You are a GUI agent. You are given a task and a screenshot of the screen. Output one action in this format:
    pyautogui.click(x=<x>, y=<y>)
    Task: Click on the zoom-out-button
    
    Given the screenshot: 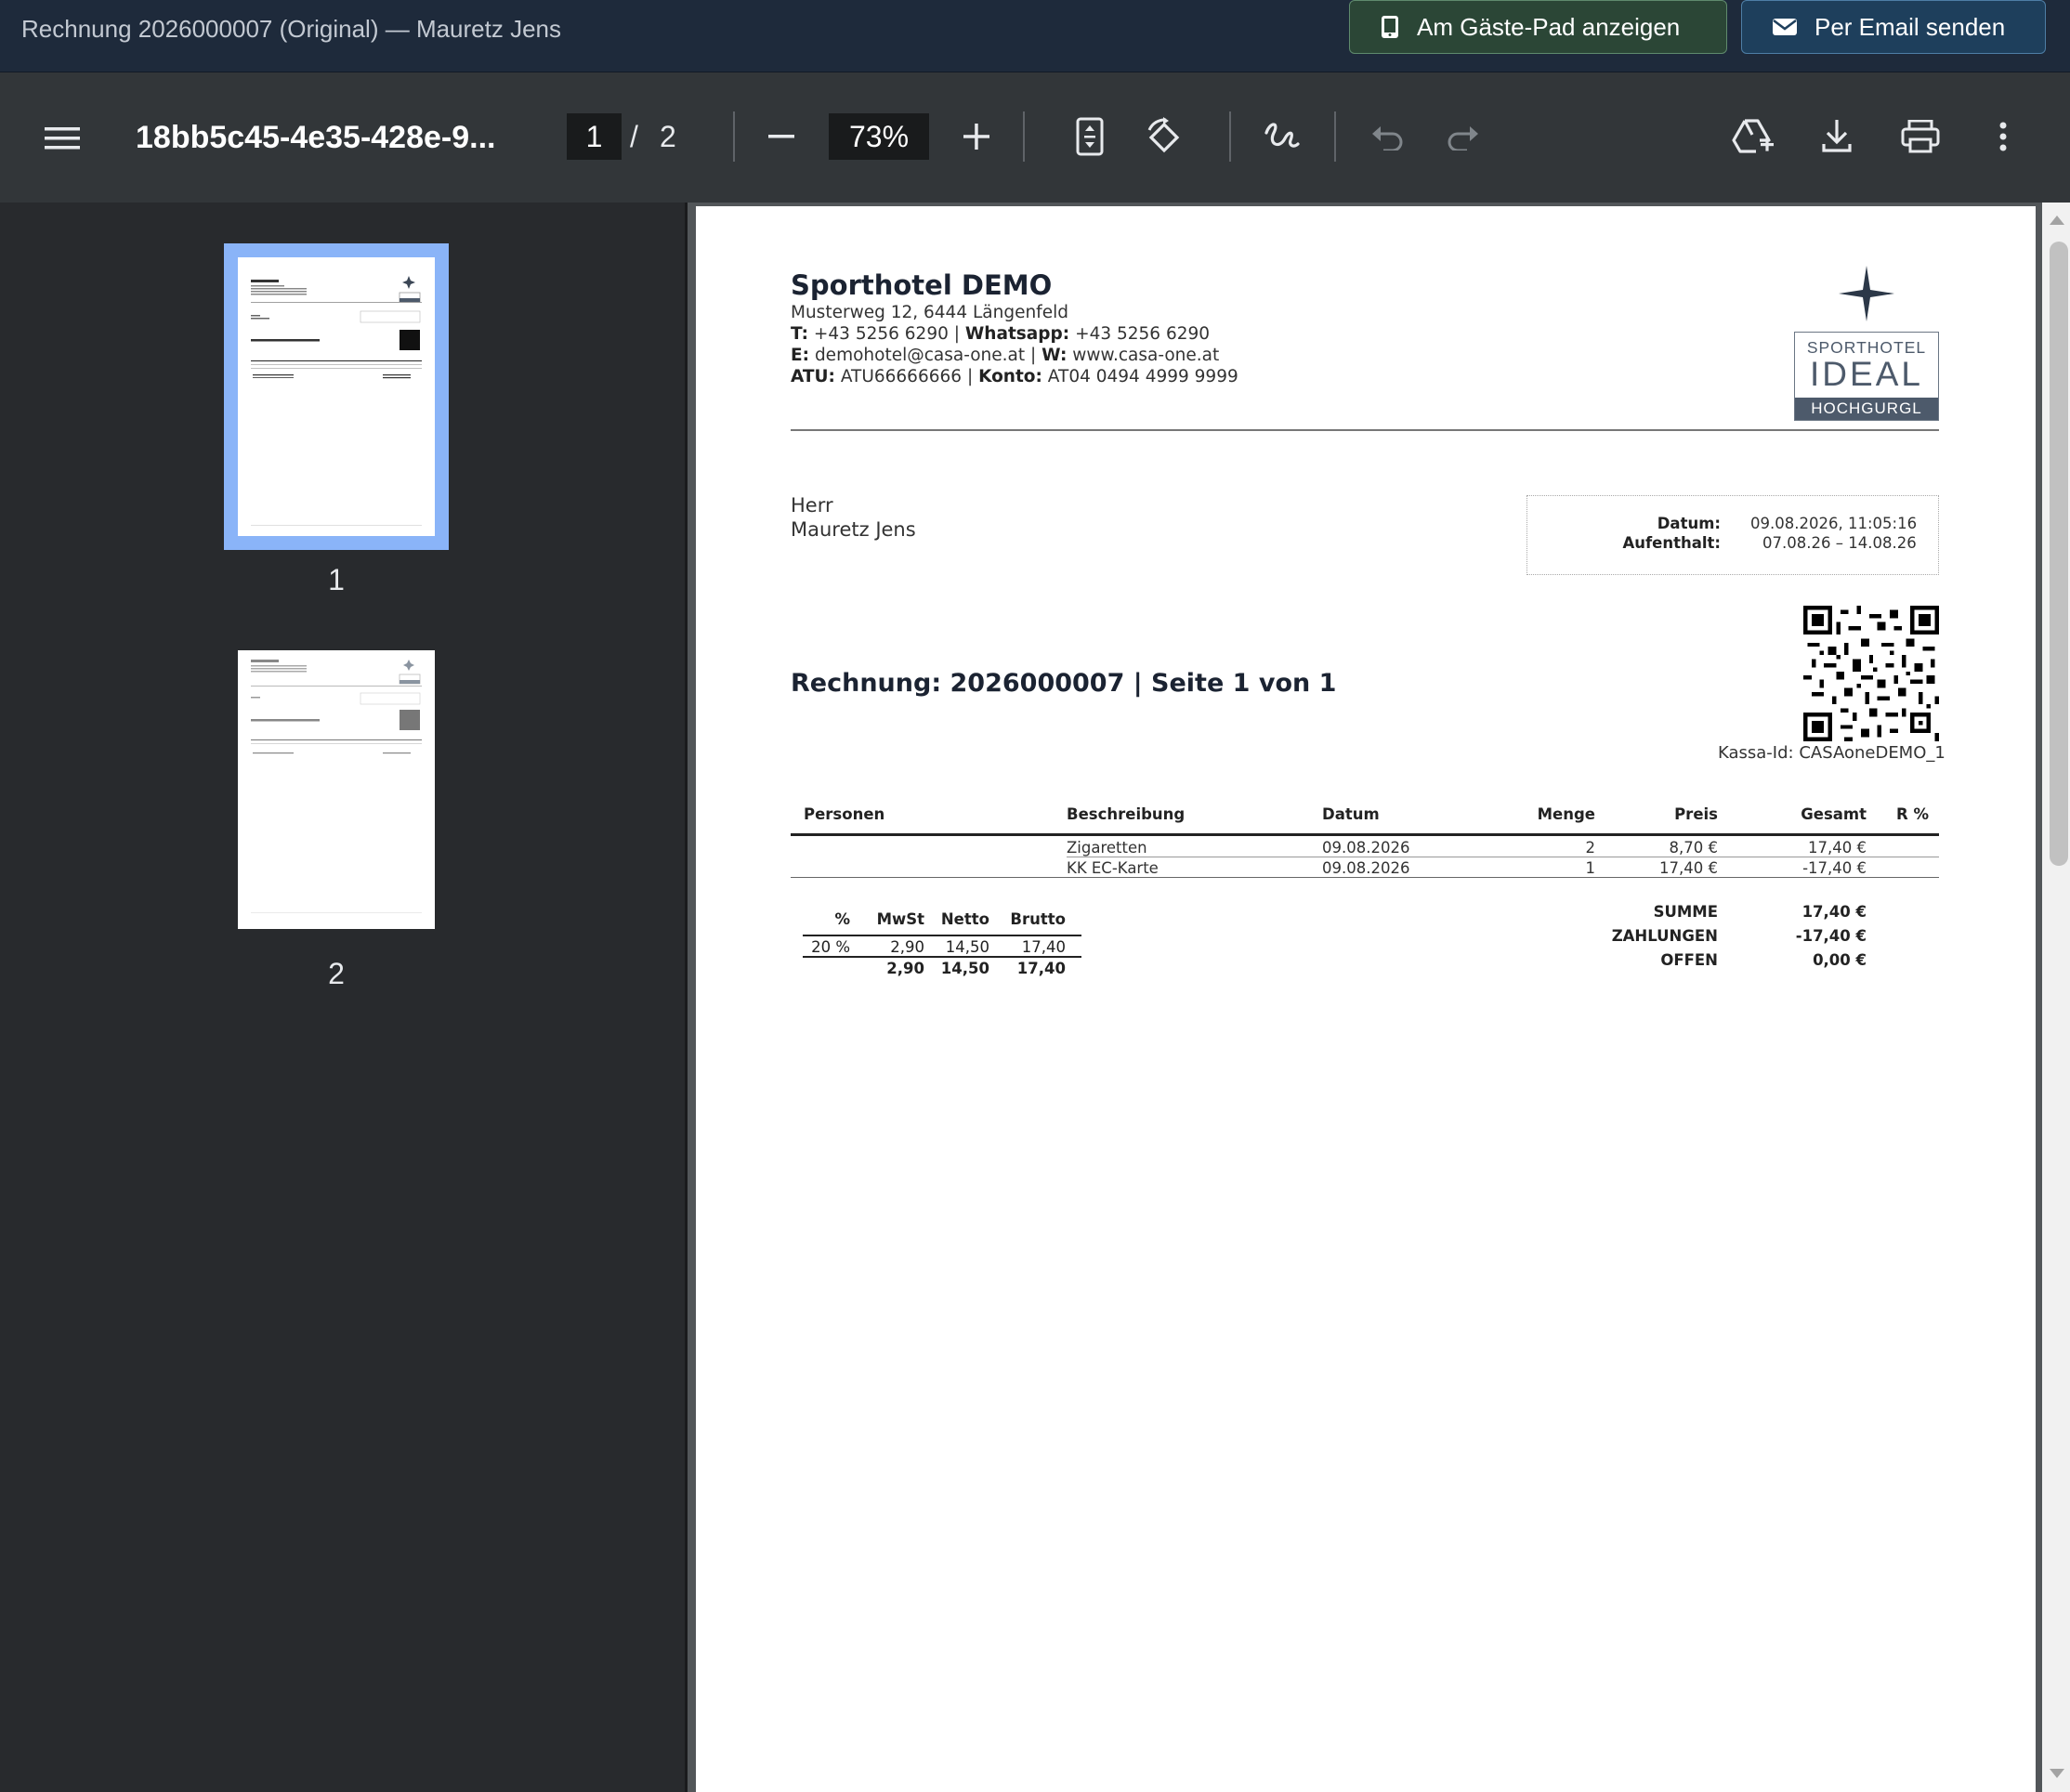 What is the action you would take?
    pyautogui.click(x=781, y=136)
    